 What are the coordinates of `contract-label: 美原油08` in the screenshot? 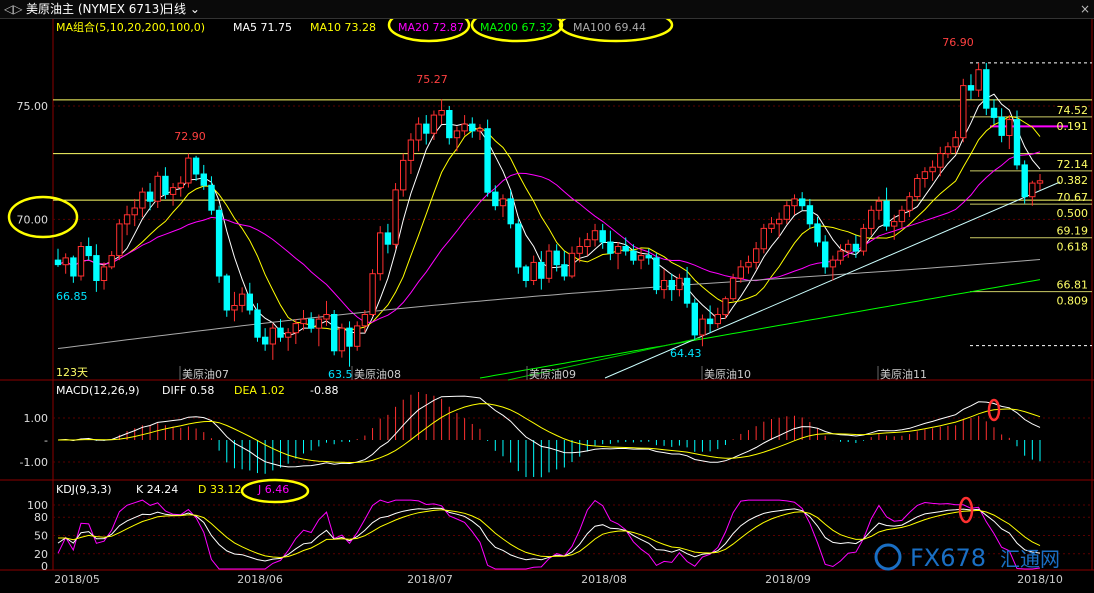 It's located at (377, 374).